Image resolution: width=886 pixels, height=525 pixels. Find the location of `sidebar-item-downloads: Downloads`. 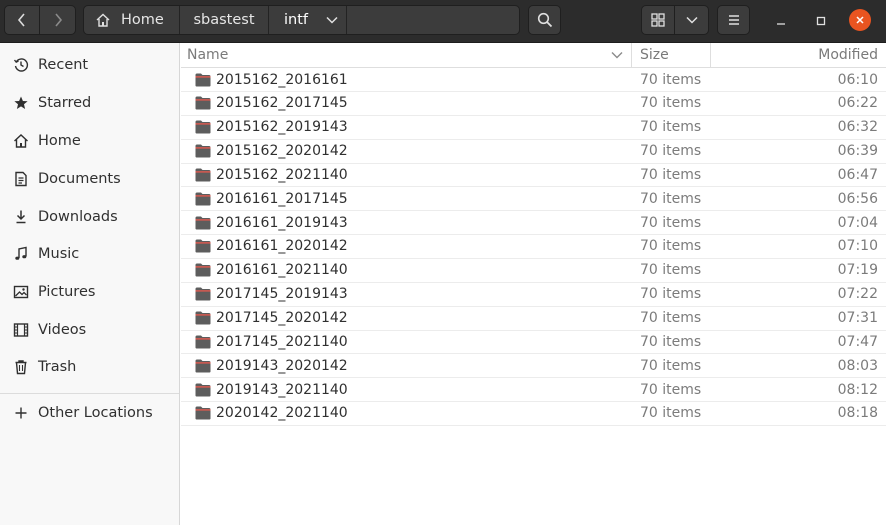

sidebar-item-downloads: Downloads is located at coordinates (89, 217).